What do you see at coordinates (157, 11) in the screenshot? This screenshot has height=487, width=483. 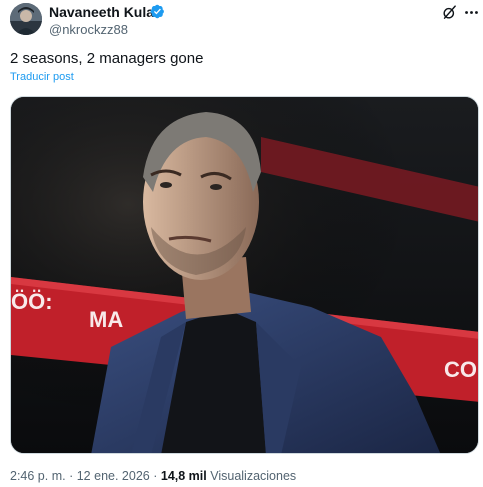 I see `verified-badge-icon` at bounding box center [157, 11].